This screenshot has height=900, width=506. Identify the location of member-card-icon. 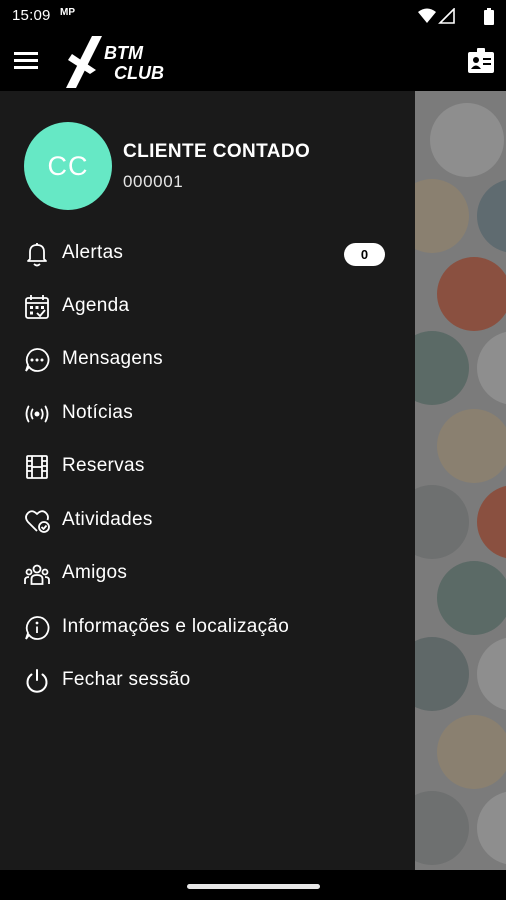
(481, 60).